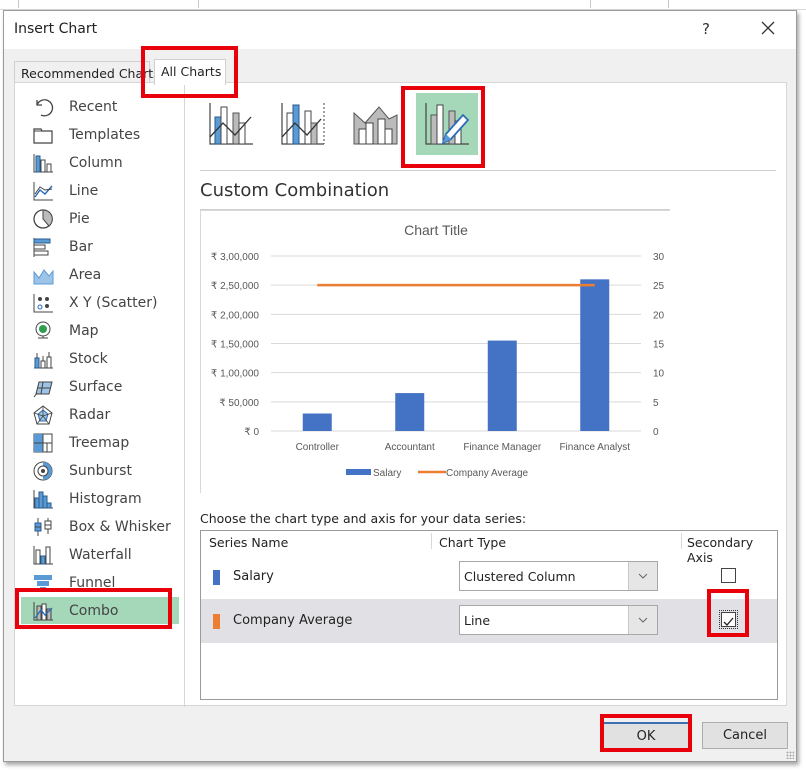 This screenshot has height=773, width=806. I want to click on sidebar-item-surface: Surface, so click(100, 386).